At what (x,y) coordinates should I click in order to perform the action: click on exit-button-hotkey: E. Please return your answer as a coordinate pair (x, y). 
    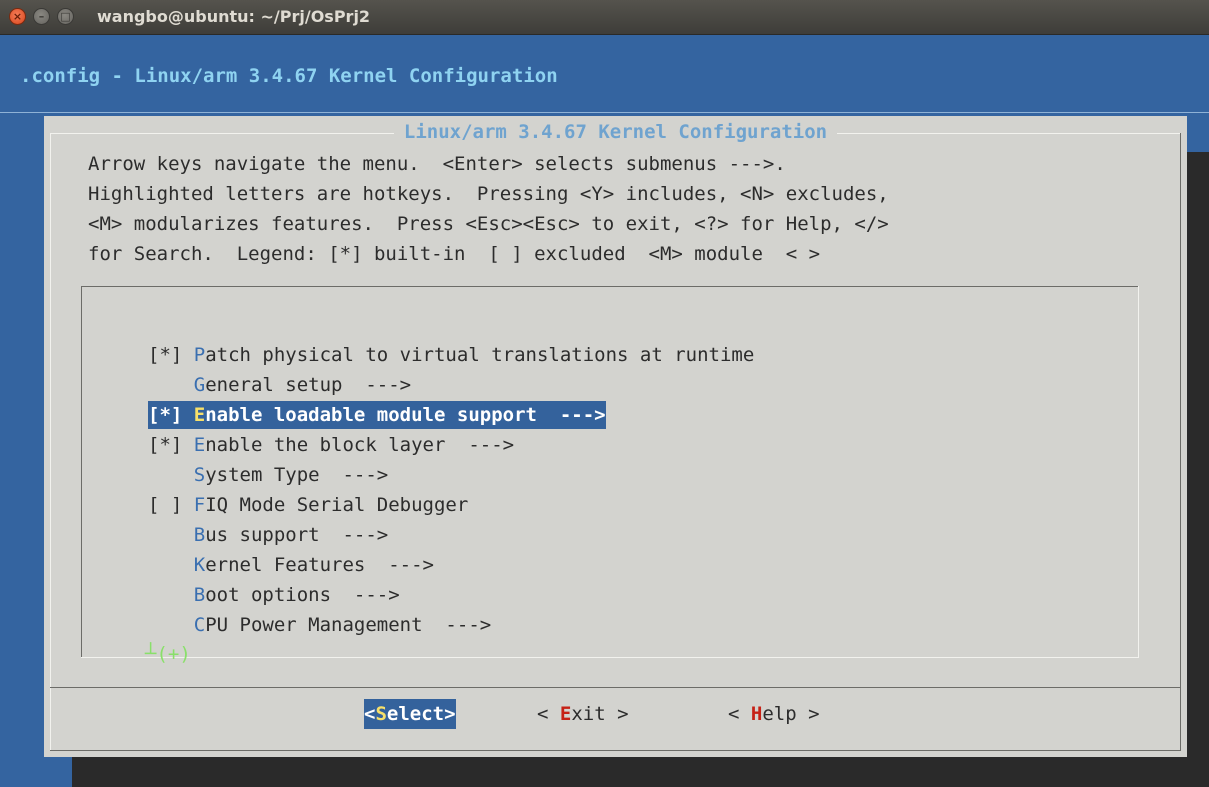
    Looking at the image, I should click on (565, 714).